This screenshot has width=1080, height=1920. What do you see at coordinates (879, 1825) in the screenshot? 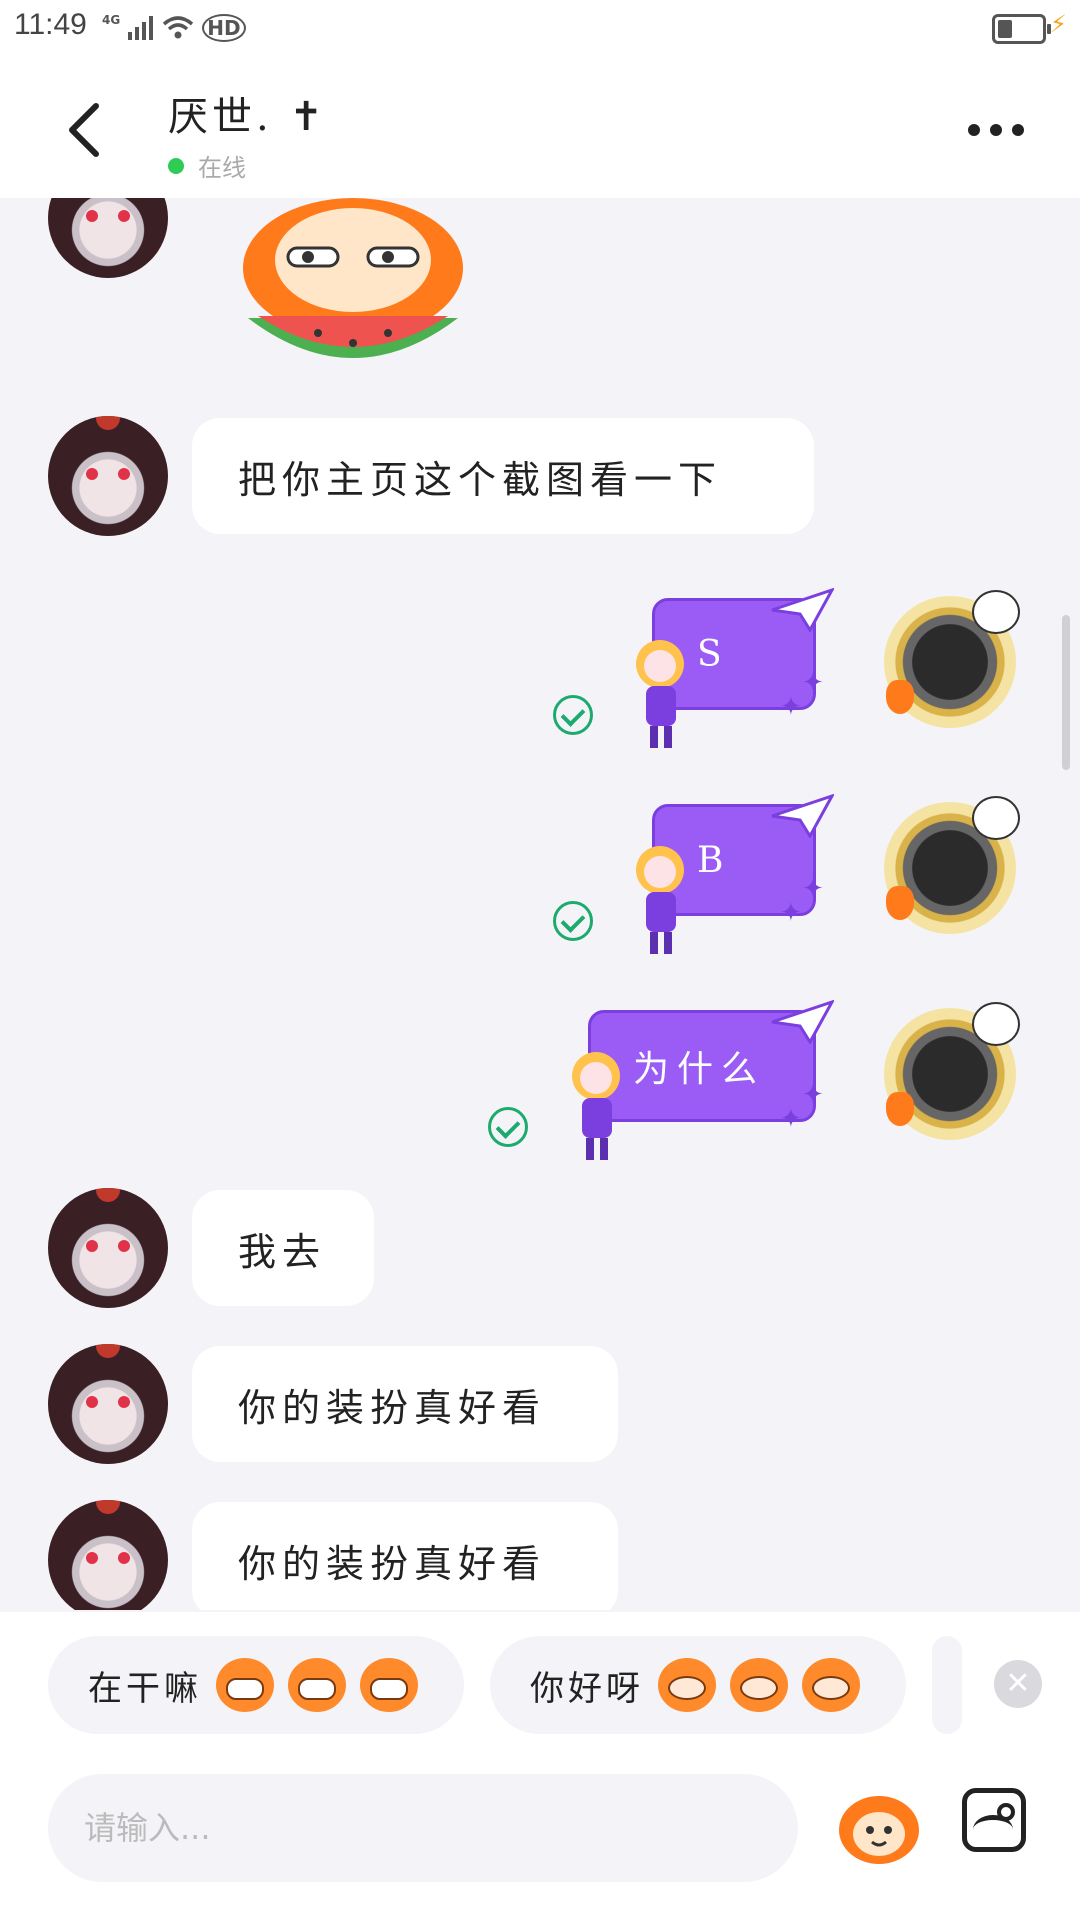
I see `emoji-sticker-button` at bounding box center [879, 1825].